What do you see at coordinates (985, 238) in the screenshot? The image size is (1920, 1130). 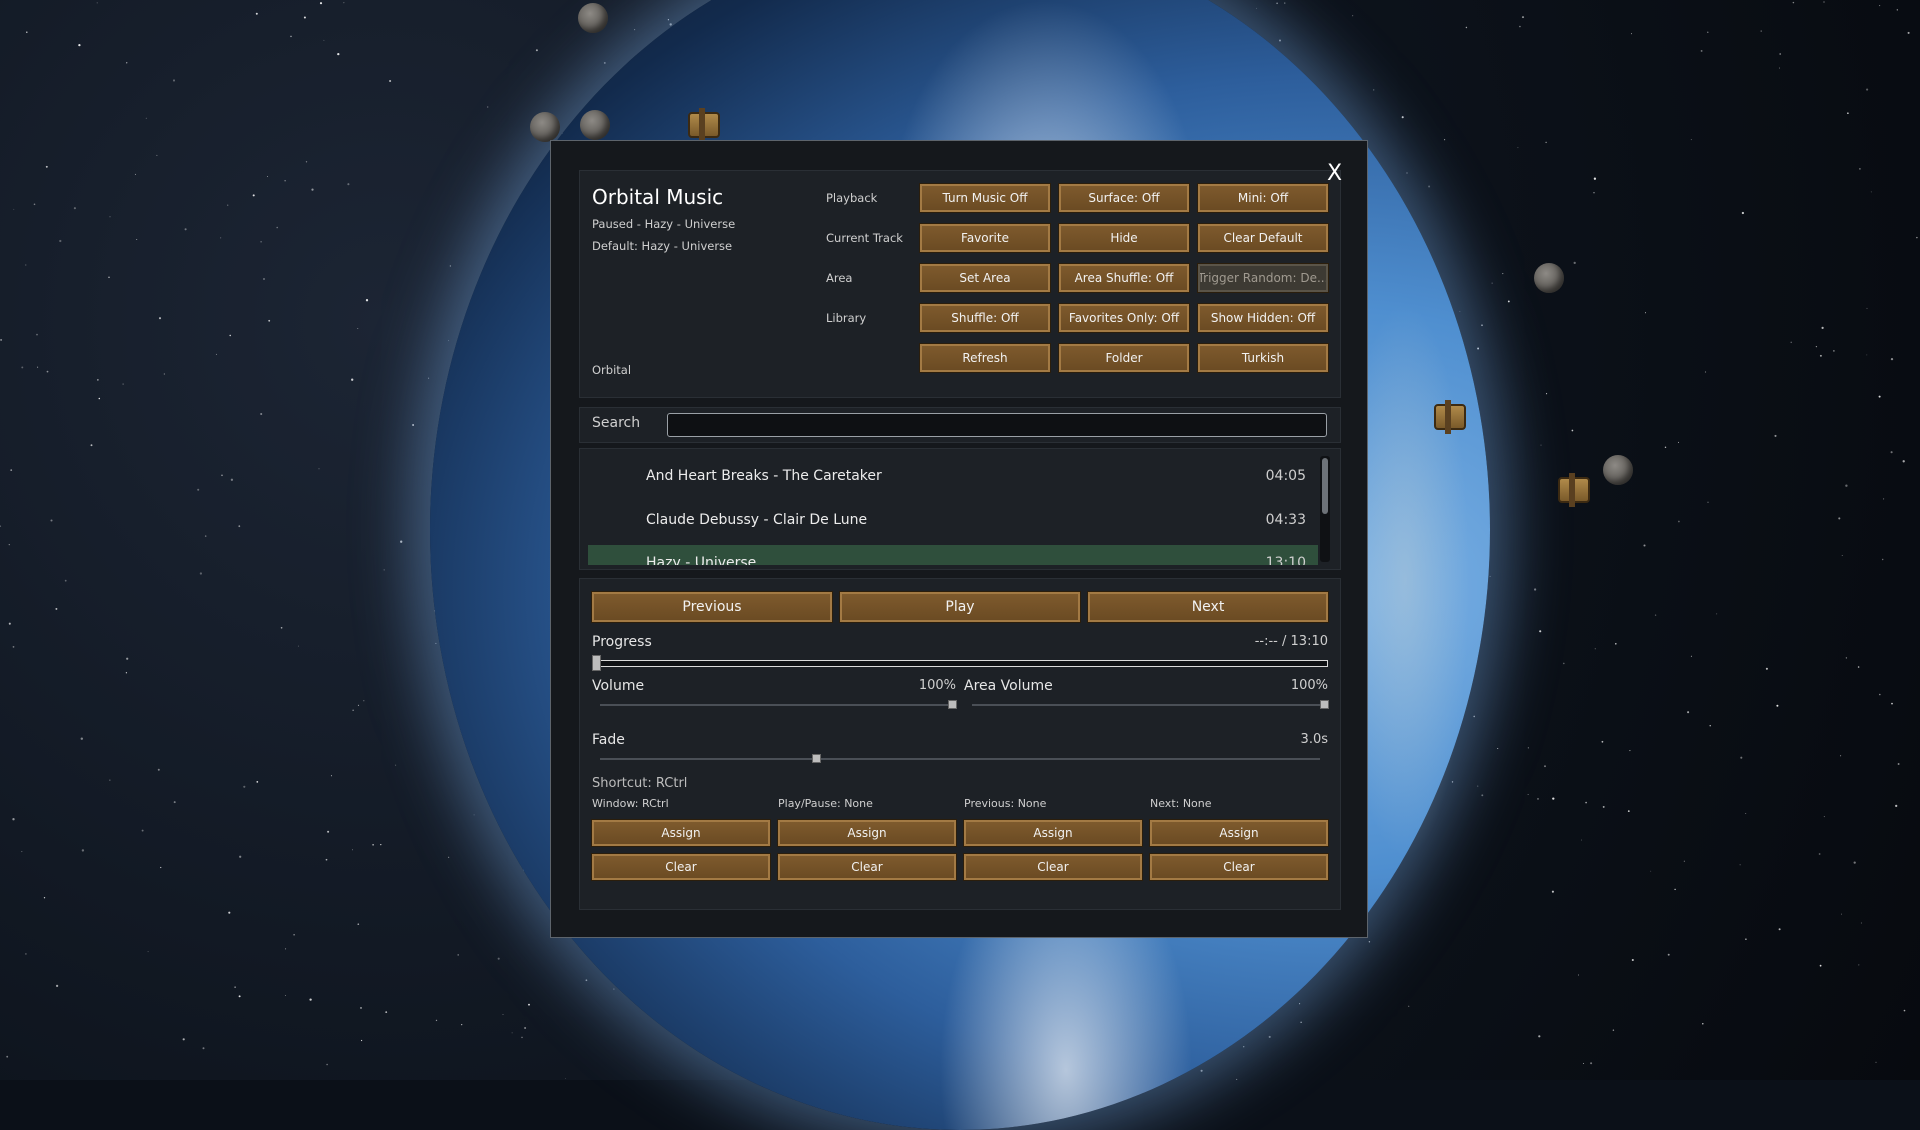 I see `control-button-favorite: Favorite` at bounding box center [985, 238].